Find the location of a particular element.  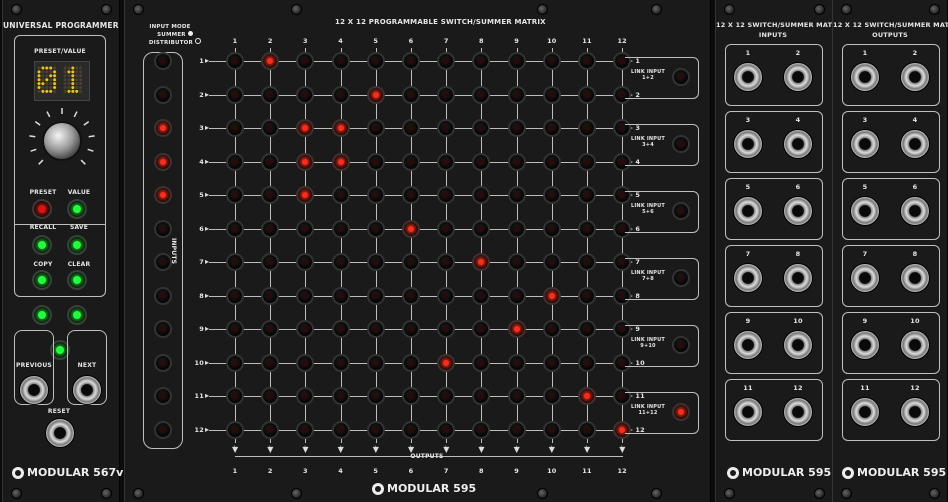

previous-jack is located at coordinates (34, 390).